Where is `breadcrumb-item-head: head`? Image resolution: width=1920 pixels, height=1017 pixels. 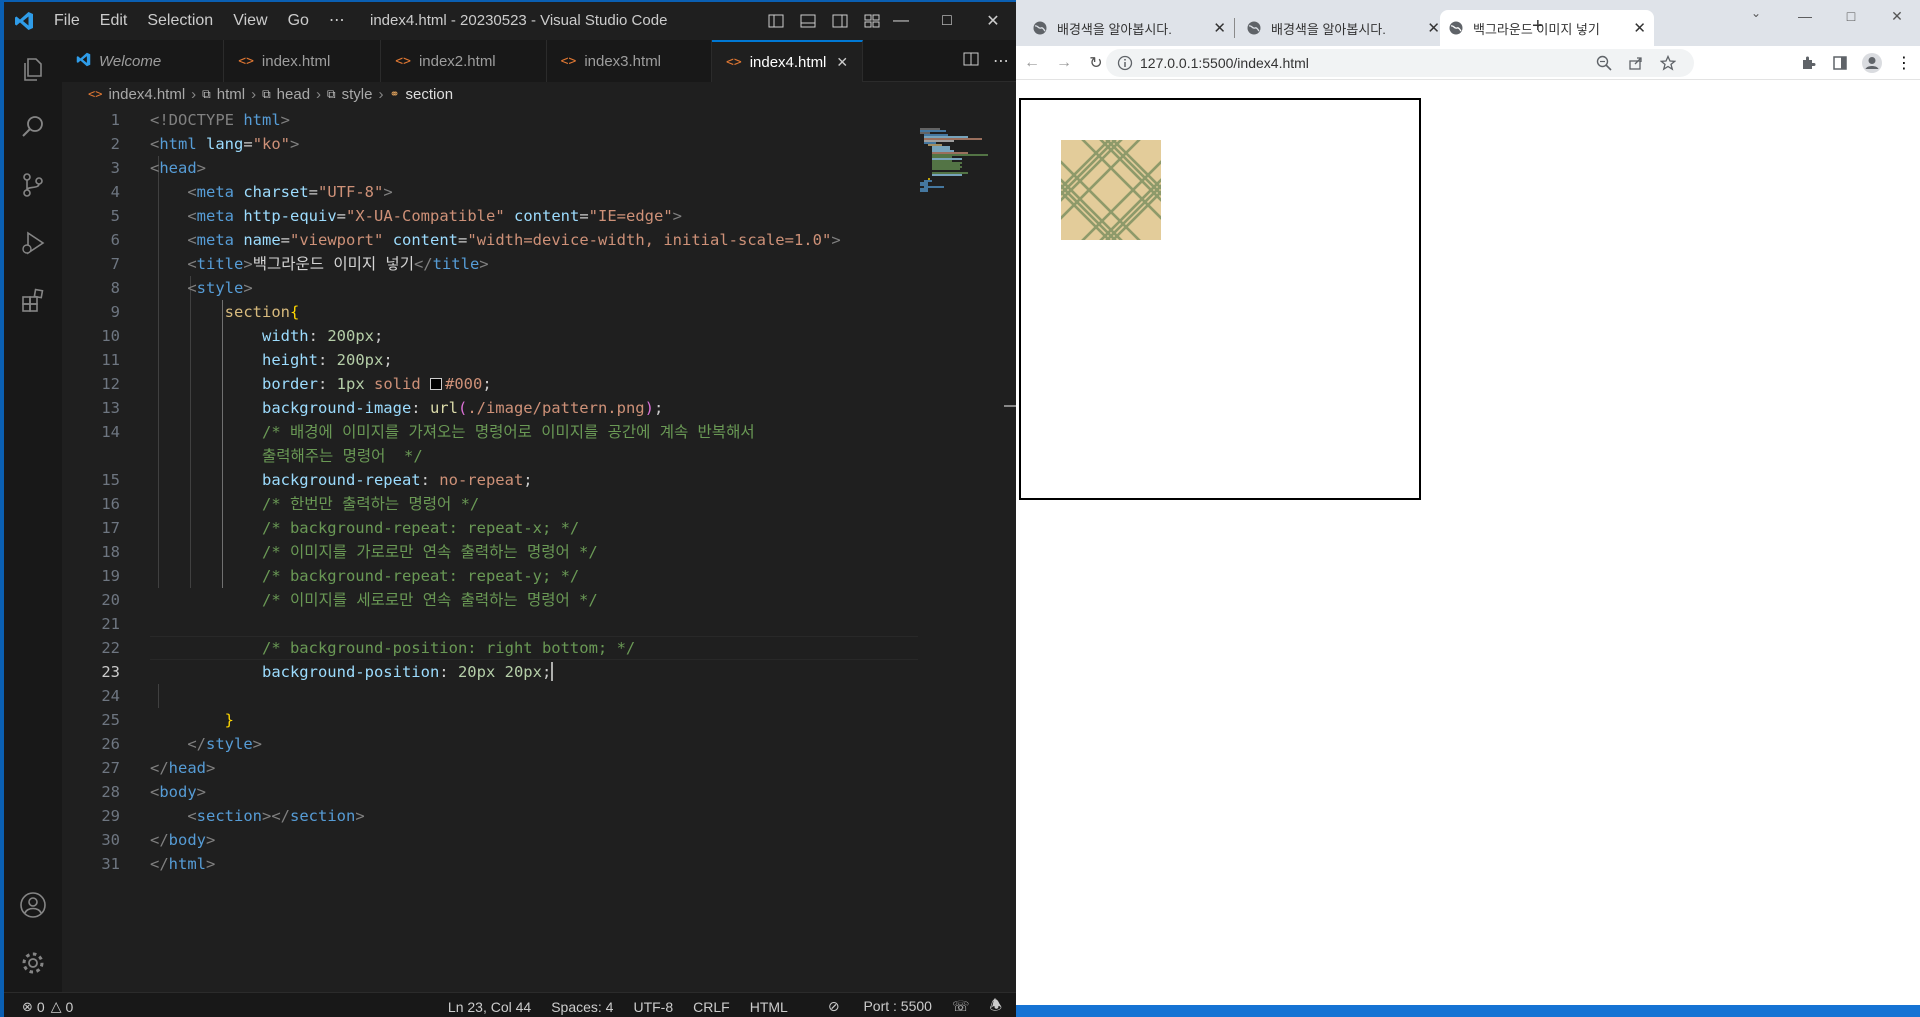 breadcrumb-item-head: head is located at coordinates (293, 94).